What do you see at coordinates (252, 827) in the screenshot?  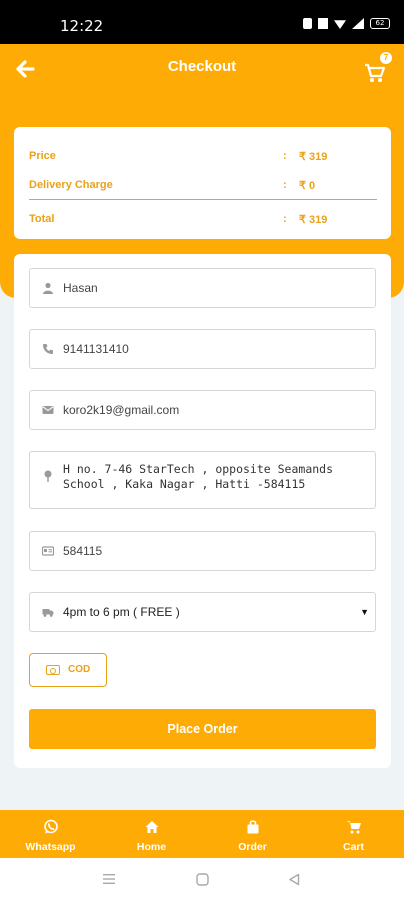 I see `shopping-bag-icon` at bounding box center [252, 827].